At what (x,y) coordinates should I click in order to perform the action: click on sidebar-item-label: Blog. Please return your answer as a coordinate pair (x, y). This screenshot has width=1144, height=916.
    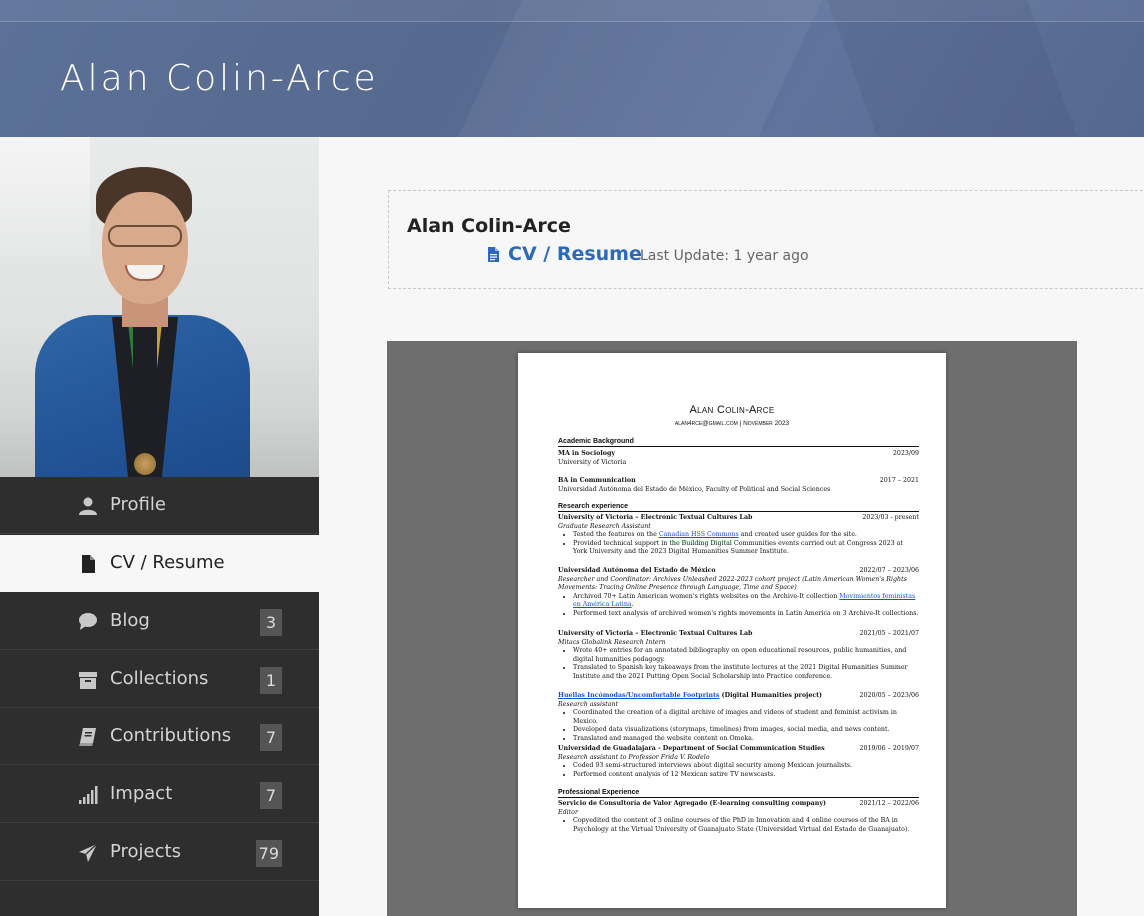
    Looking at the image, I should click on (130, 620).